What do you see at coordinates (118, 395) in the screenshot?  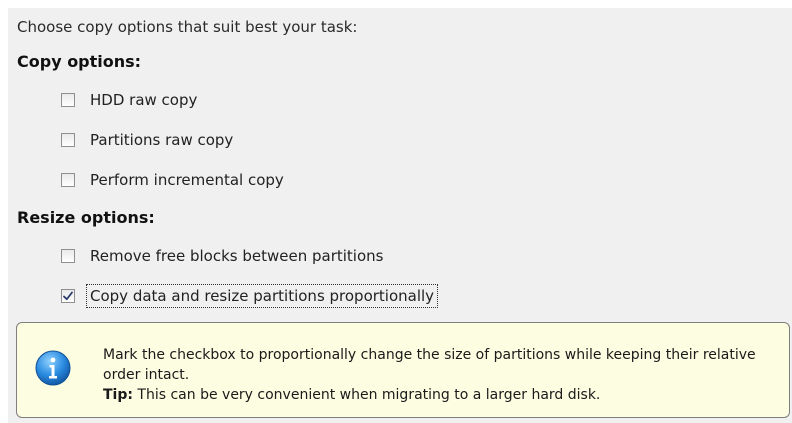 I see `tip-label: Tip:` at bounding box center [118, 395].